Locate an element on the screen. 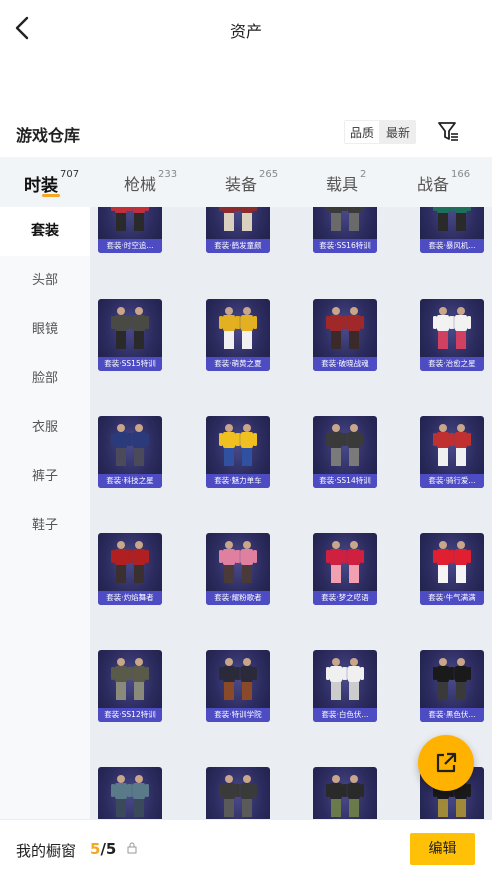  outfit-caption: 套装·灼焰舞者 is located at coordinates (130, 598).